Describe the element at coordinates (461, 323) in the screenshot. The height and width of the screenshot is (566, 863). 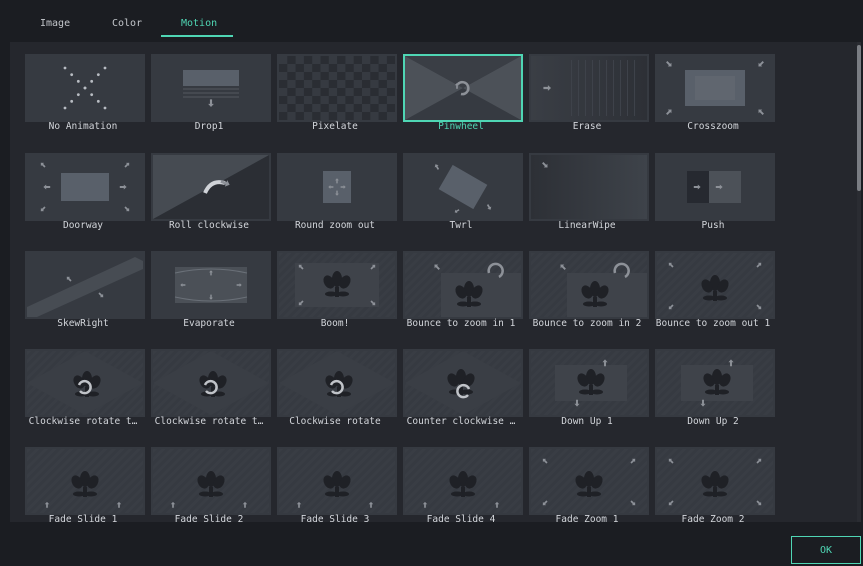
I see `transition-label: Bounce to zoom in 1` at that location.